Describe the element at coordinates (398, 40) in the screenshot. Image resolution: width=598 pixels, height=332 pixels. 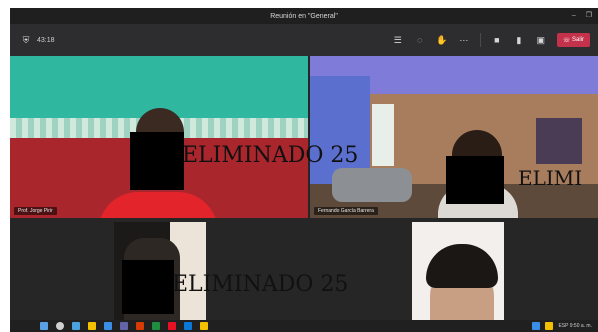
I see `participants-icon: ☰` at that location.